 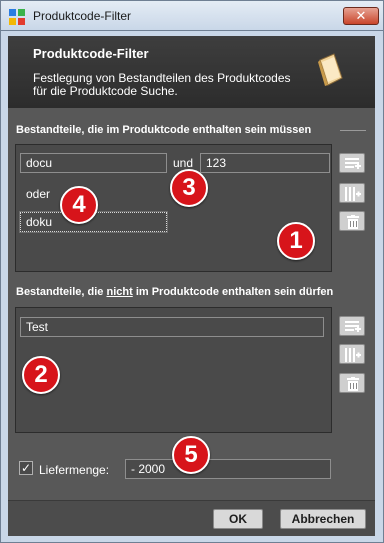 What do you see at coordinates (192, 15) in the screenshot?
I see `window-titlebar: Produktcode-Filter ✕` at bounding box center [192, 15].